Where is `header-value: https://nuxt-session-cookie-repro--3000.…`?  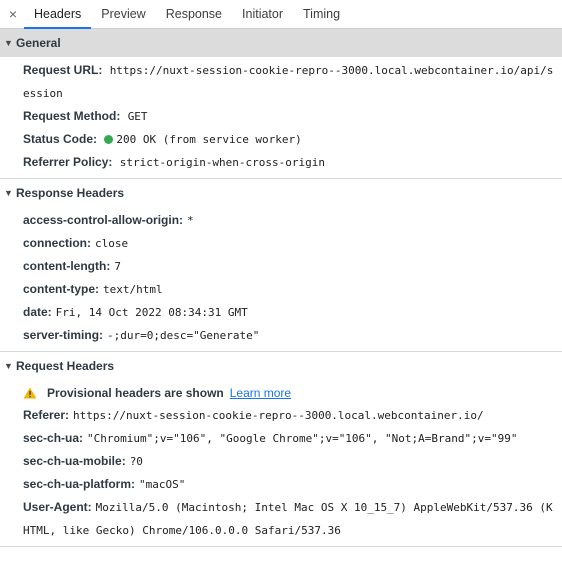 header-value: https://nuxt-session-cookie-repro--3000.… is located at coordinates (278, 415).